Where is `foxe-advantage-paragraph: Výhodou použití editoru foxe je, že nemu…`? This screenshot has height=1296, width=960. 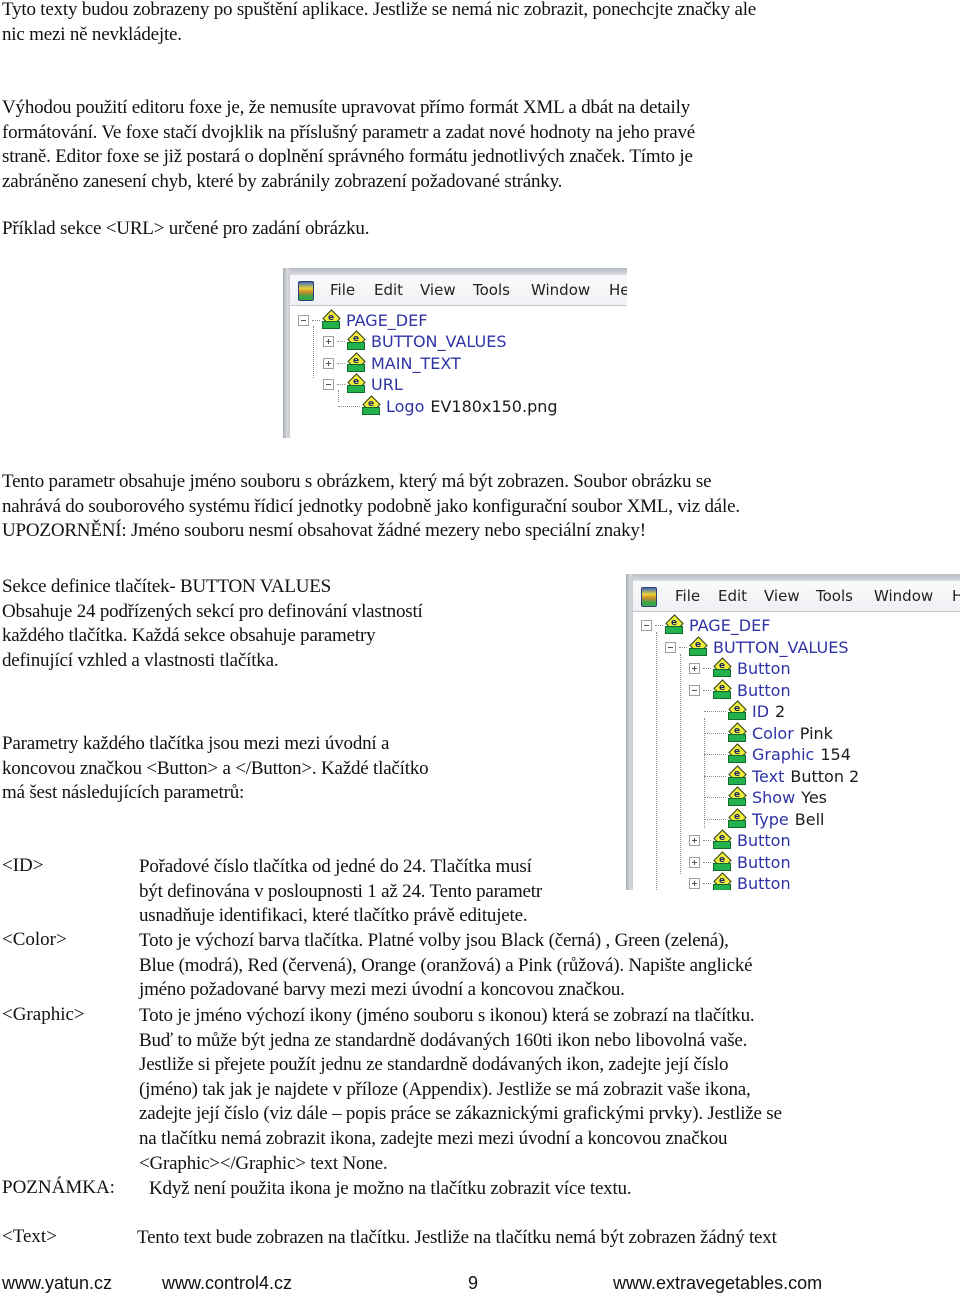
foxe-advantage-paragraph: Výhodou použití editoru foxe je, že nemu… is located at coordinates (348, 145).